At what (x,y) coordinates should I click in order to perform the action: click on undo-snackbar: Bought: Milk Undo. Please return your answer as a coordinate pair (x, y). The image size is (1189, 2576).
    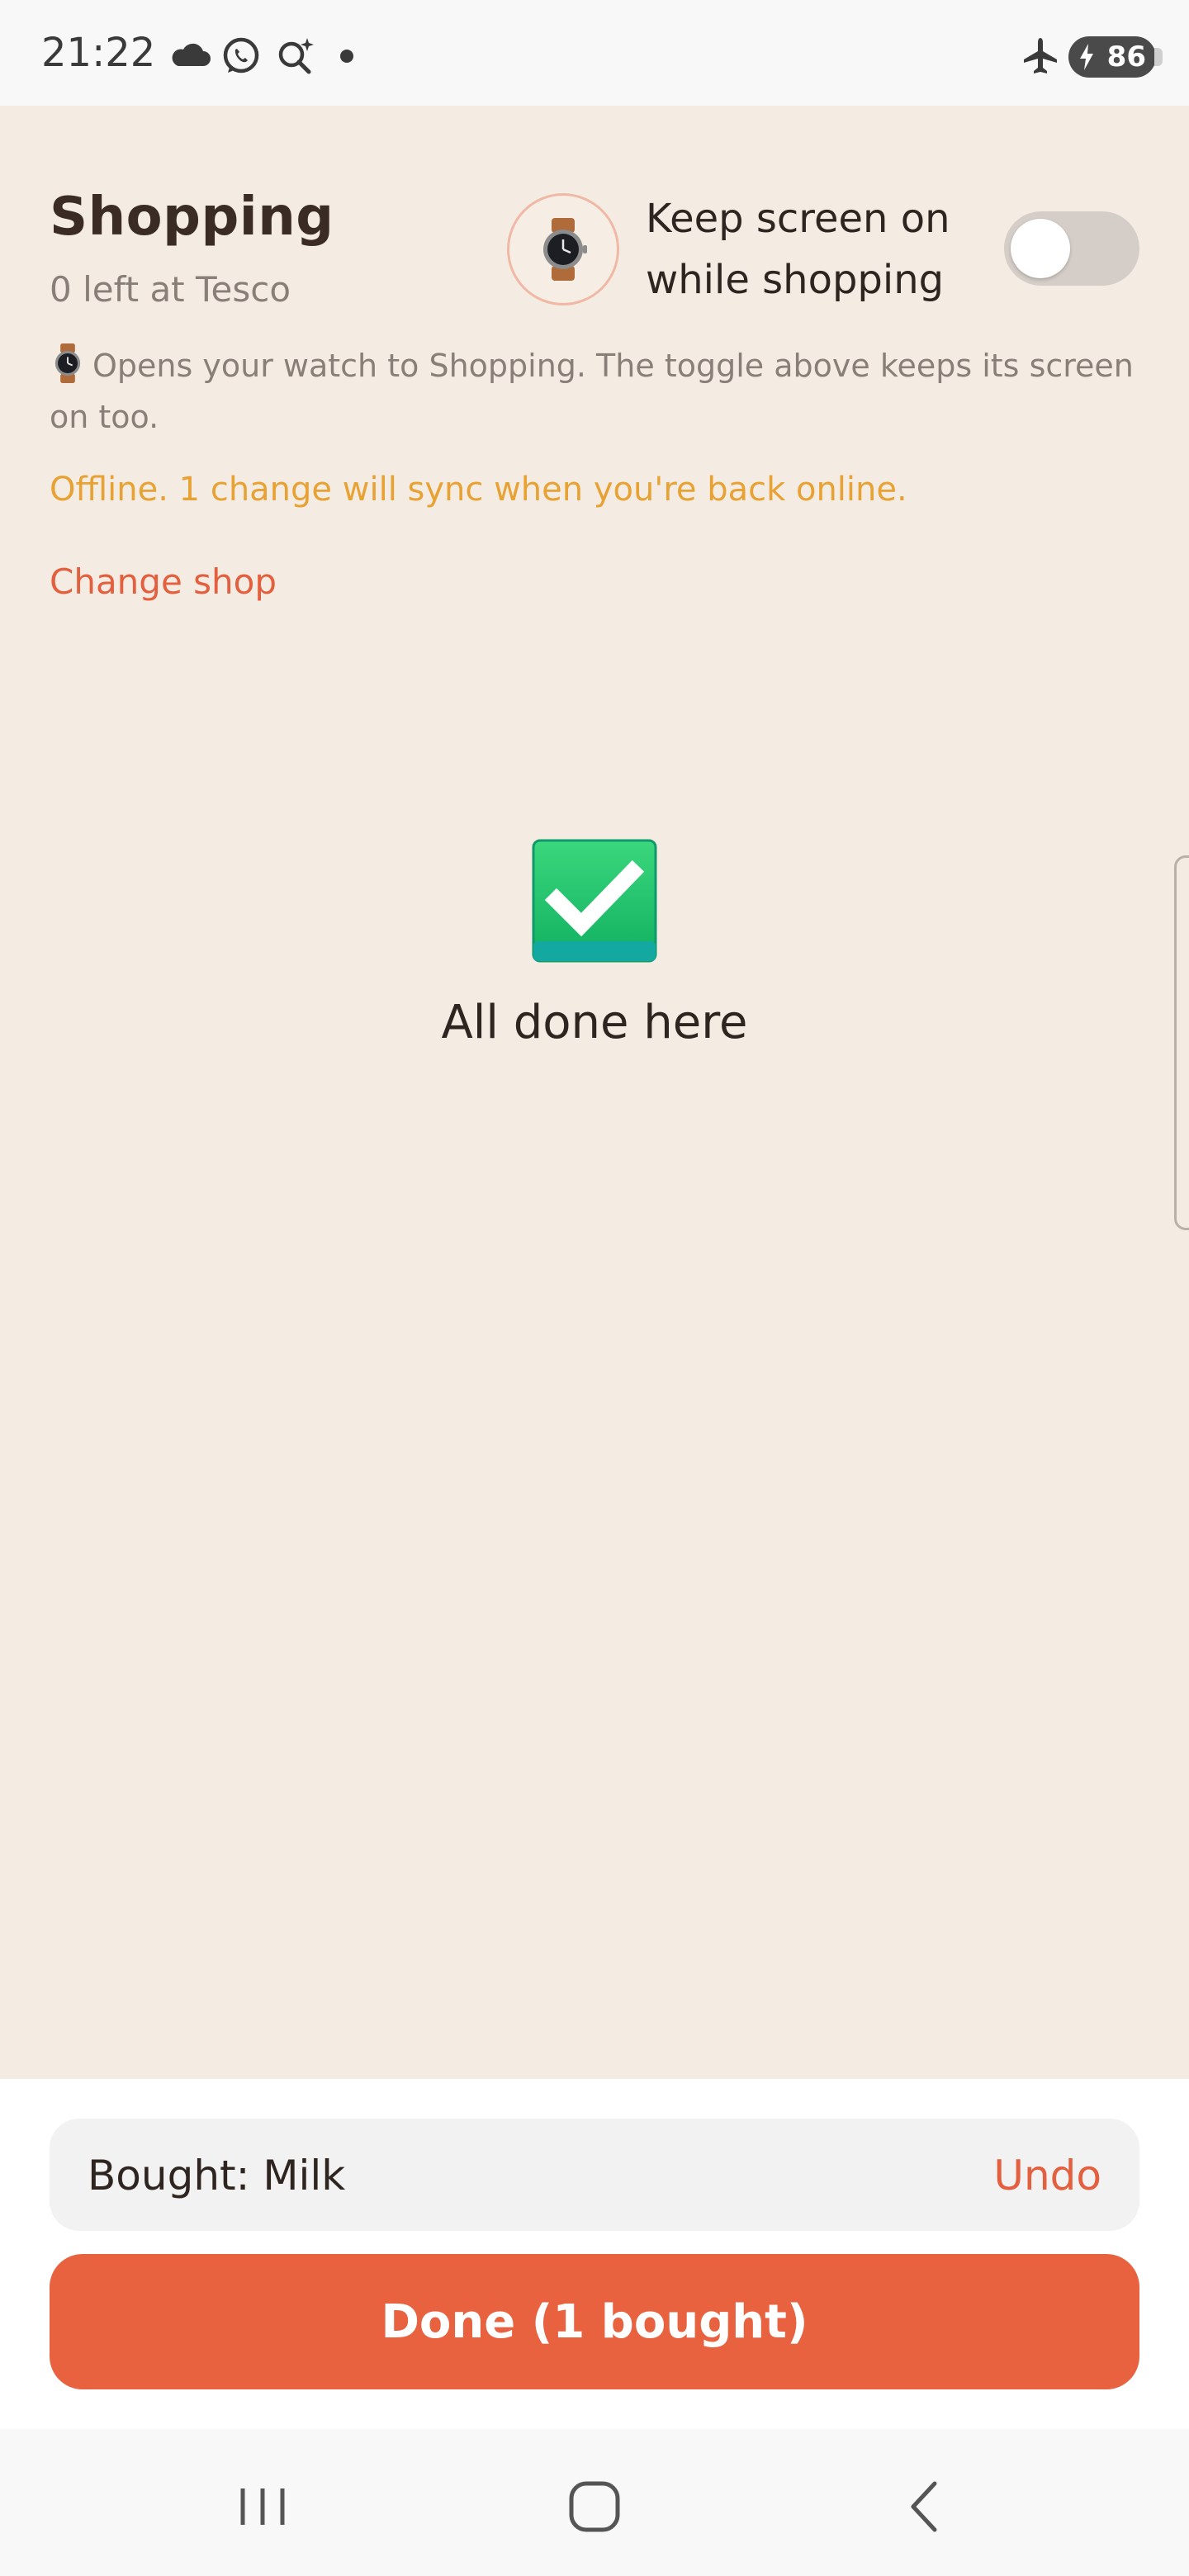
    Looking at the image, I should click on (594, 2175).